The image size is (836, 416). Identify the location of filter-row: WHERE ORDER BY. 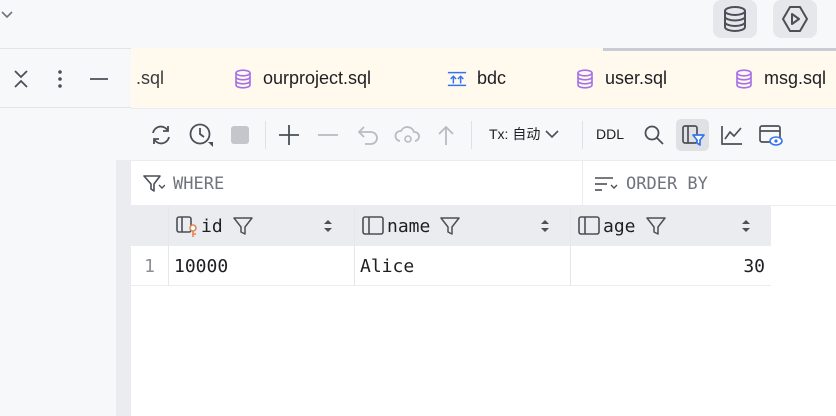
(483, 183).